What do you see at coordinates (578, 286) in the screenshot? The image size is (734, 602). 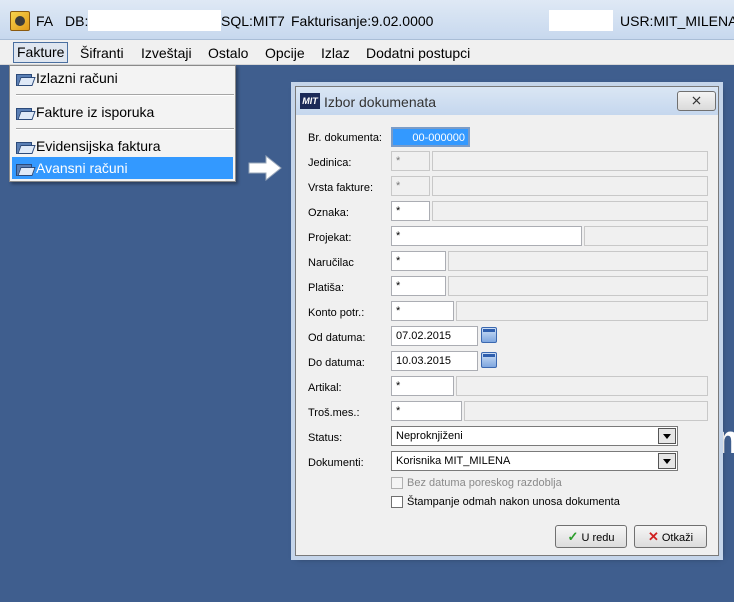 I see `platisa-description` at bounding box center [578, 286].